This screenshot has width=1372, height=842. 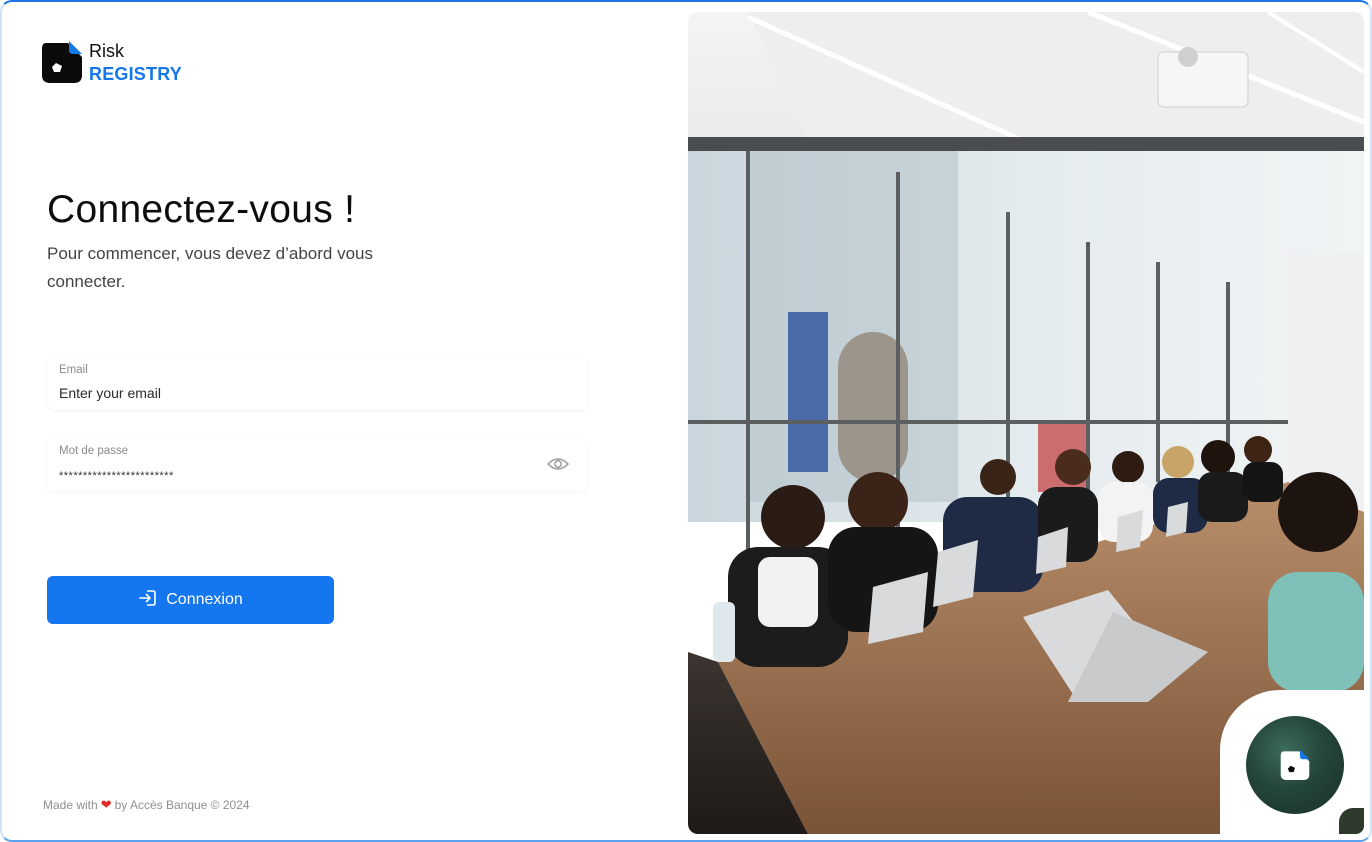 I want to click on footer-credit: by Accès Banque © 2024, so click(x=182, y=805).